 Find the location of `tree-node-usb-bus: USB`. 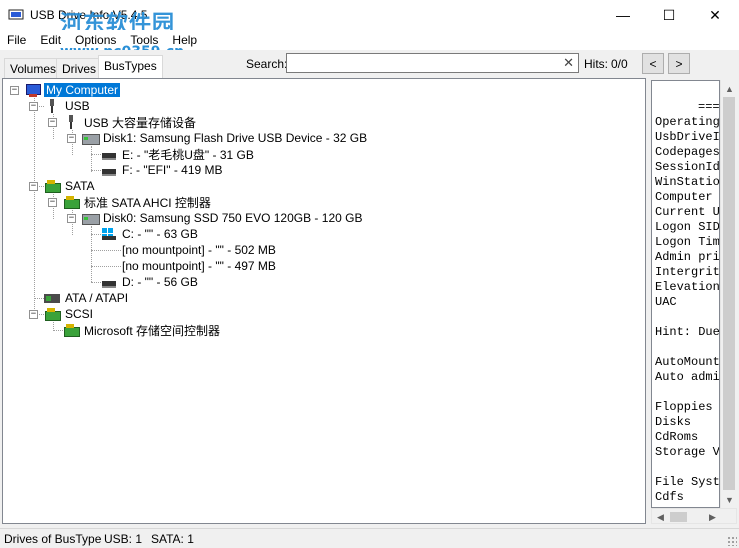

tree-node-usb-bus: USB is located at coordinates (68, 106).